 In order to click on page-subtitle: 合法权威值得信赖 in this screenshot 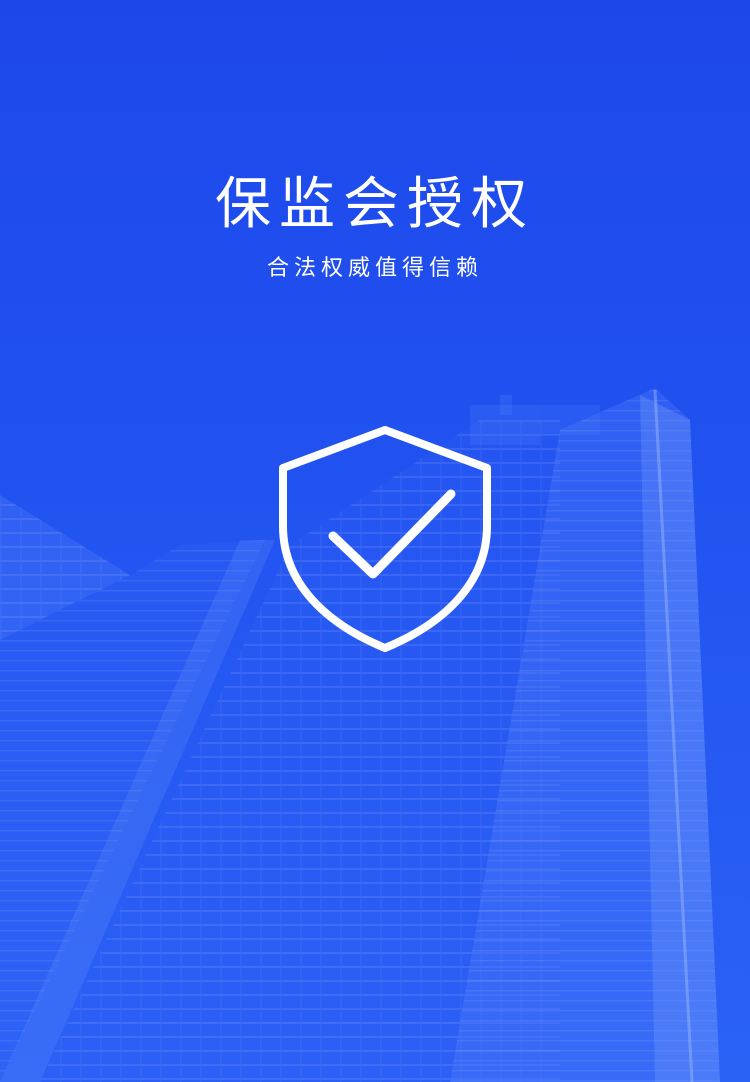, I will do `click(374, 268)`.